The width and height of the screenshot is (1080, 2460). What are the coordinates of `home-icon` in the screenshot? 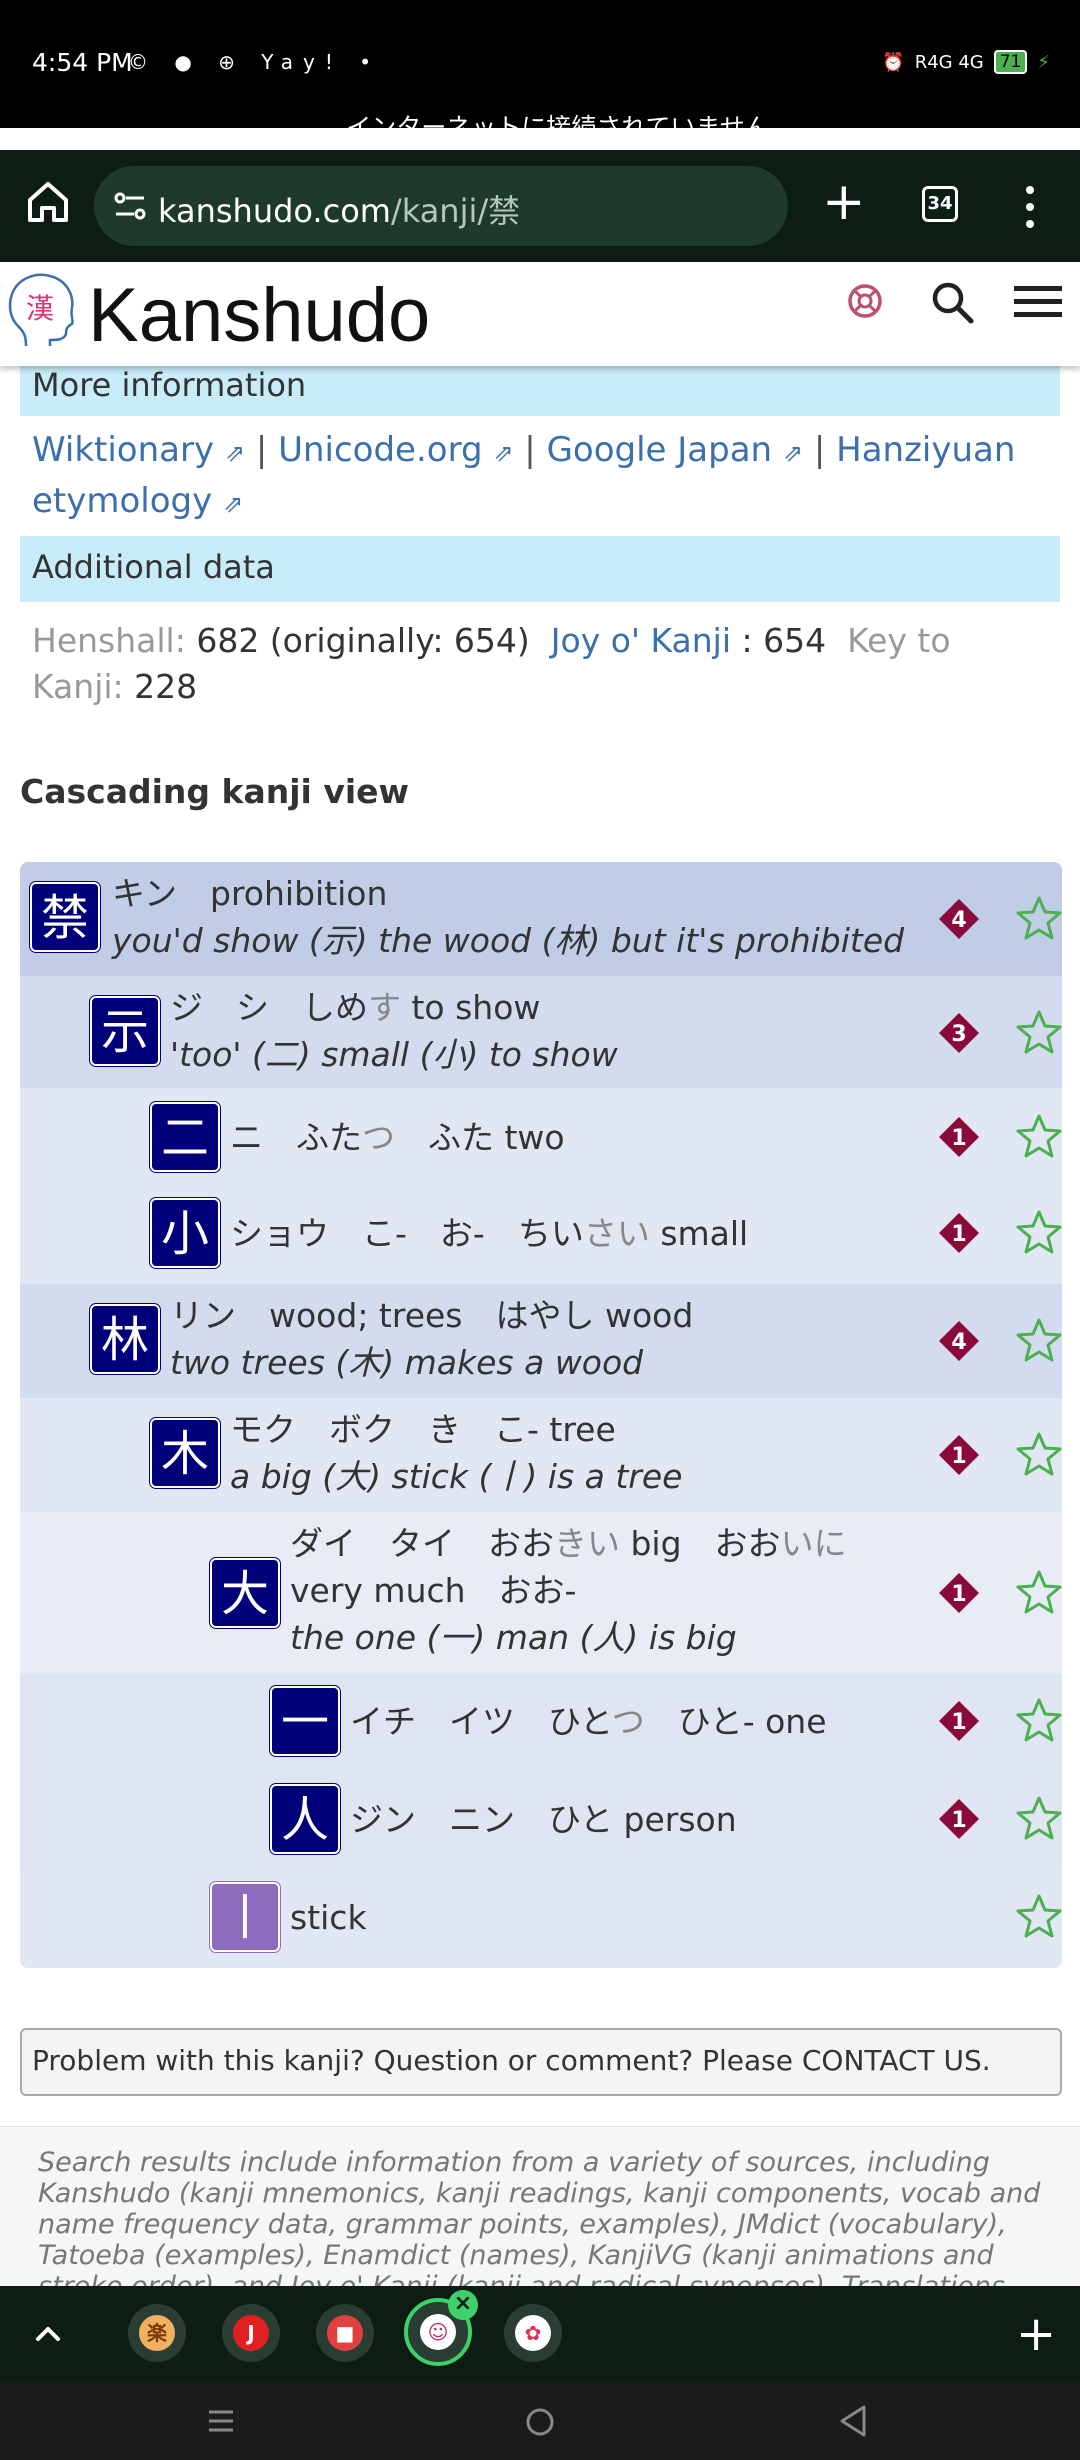 It's located at (48, 202).